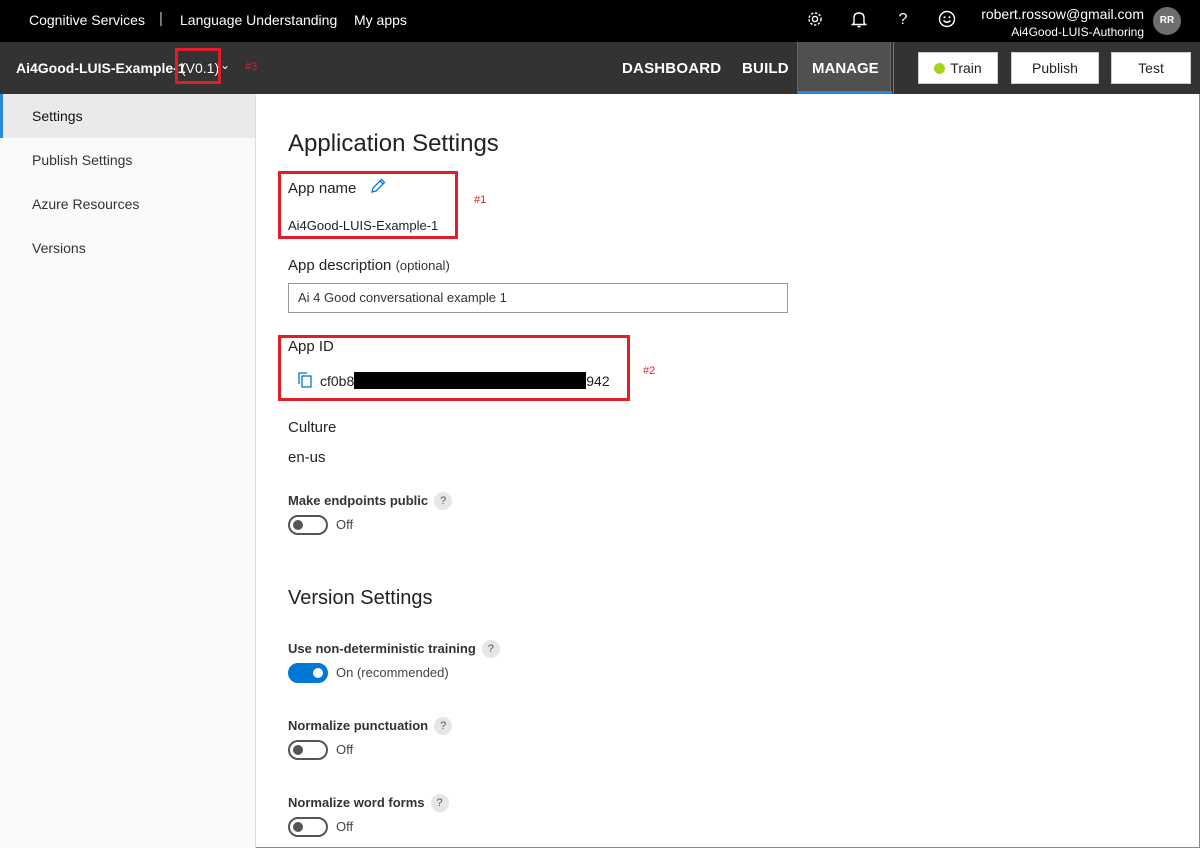 The width and height of the screenshot is (1200, 848). Describe the element at coordinates (538, 298) in the screenshot. I see `app-description-input: Ai 4 Good conversational example 1` at that location.